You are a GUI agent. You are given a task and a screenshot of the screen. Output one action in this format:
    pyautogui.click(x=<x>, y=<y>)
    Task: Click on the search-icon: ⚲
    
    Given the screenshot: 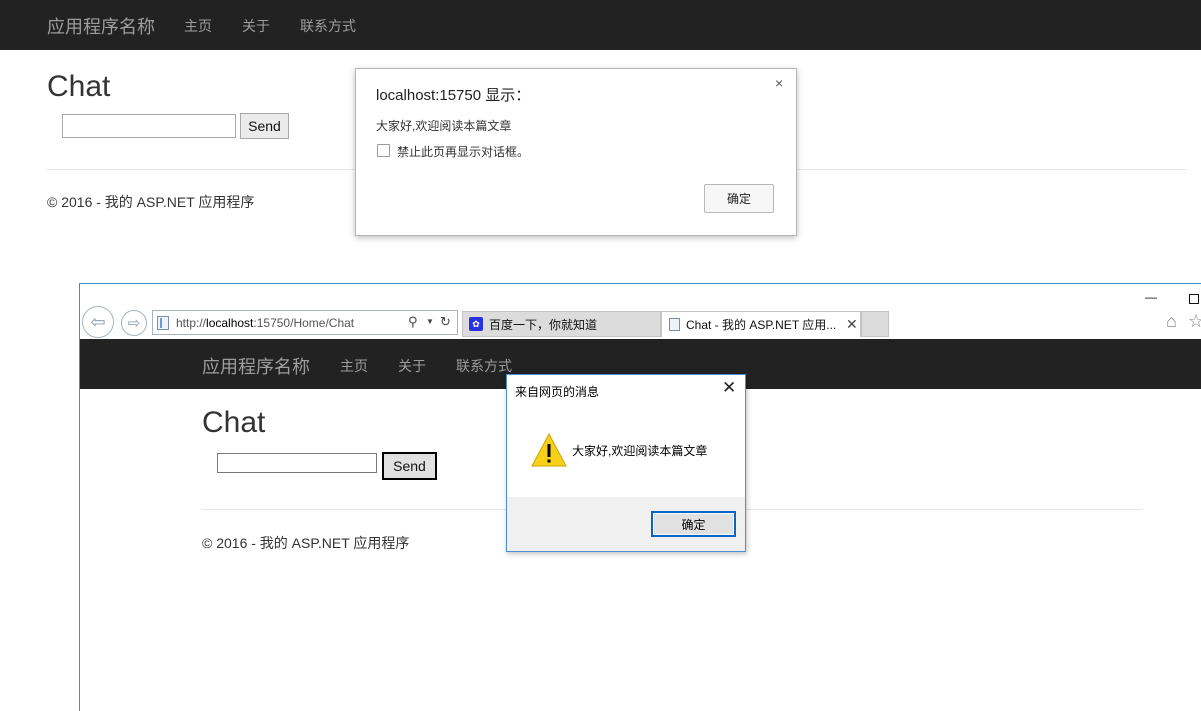 What is the action you would take?
    pyautogui.click(x=413, y=322)
    